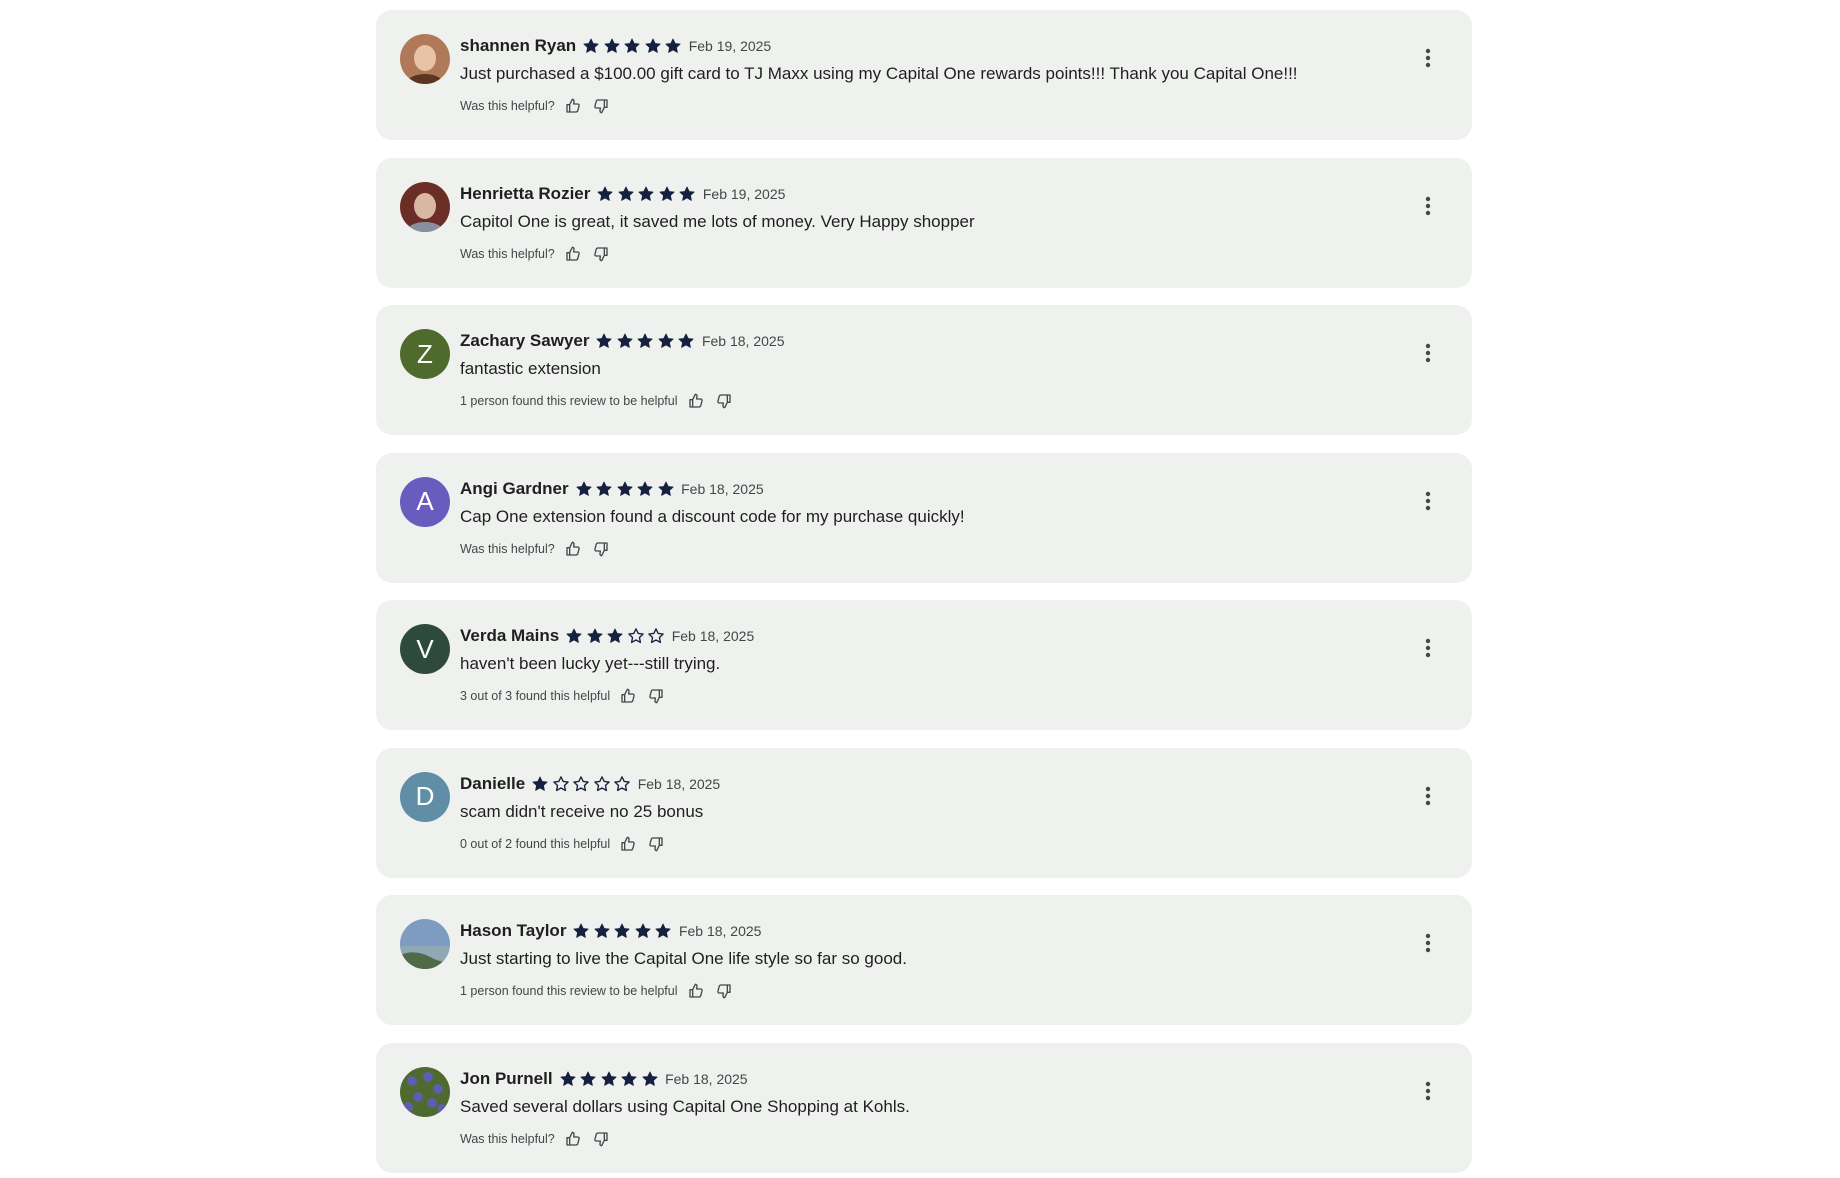 This screenshot has width=1840, height=1178. I want to click on reviewer-name: Verda Mains, so click(510, 635).